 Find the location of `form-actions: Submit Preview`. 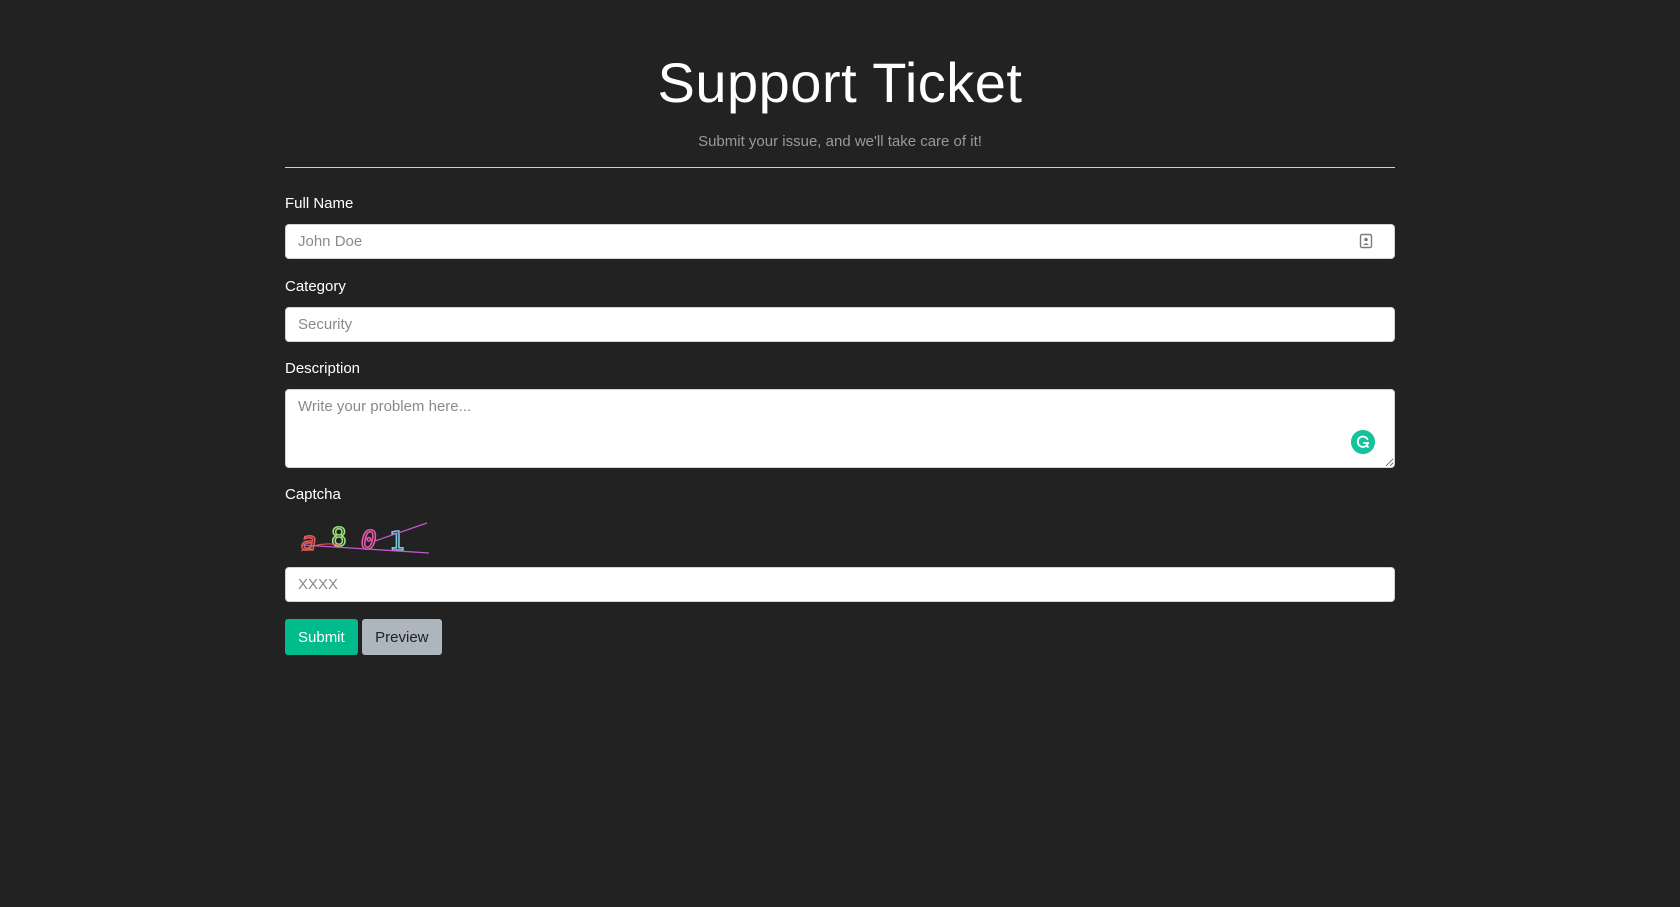

form-actions: Submit Preview is located at coordinates (840, 637).